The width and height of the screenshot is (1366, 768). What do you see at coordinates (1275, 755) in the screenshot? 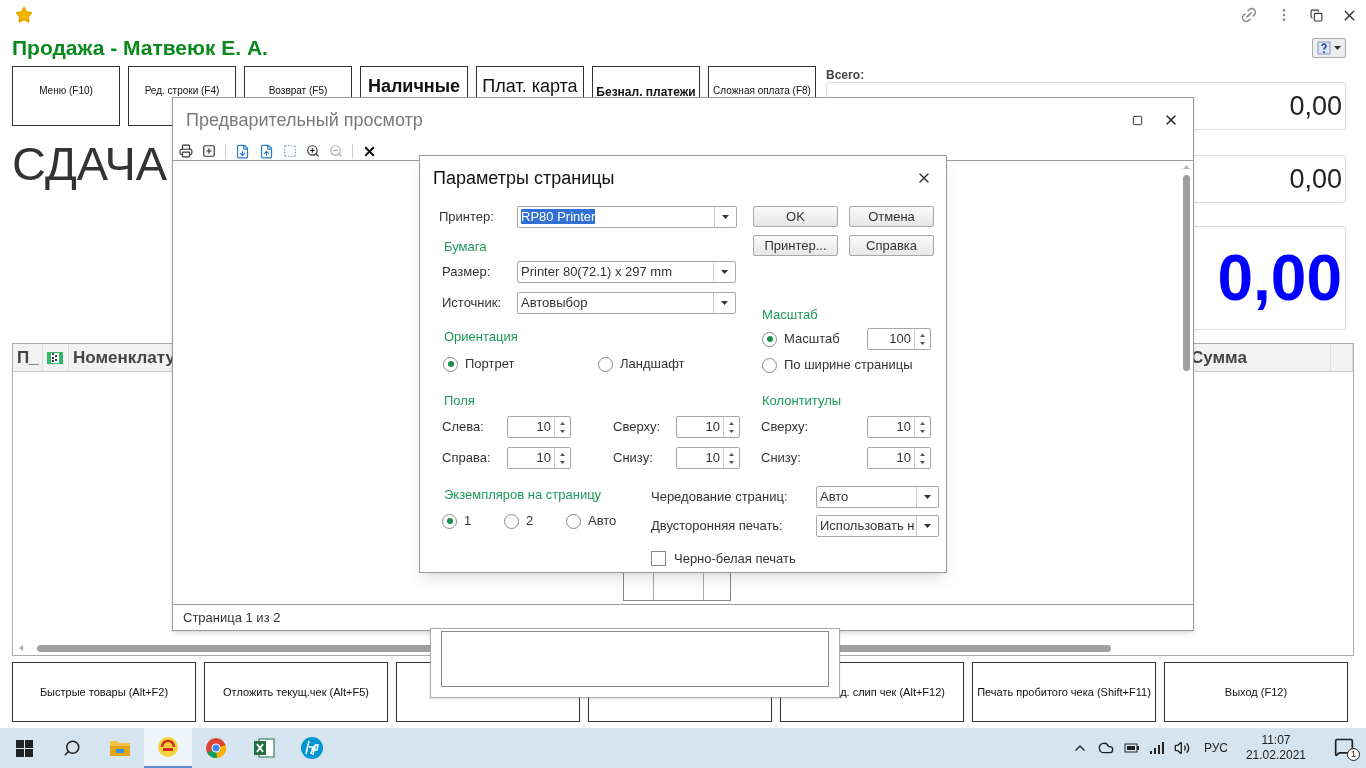
I see `clock-date: 21.02.2021` at bounding box center [1275, 755].